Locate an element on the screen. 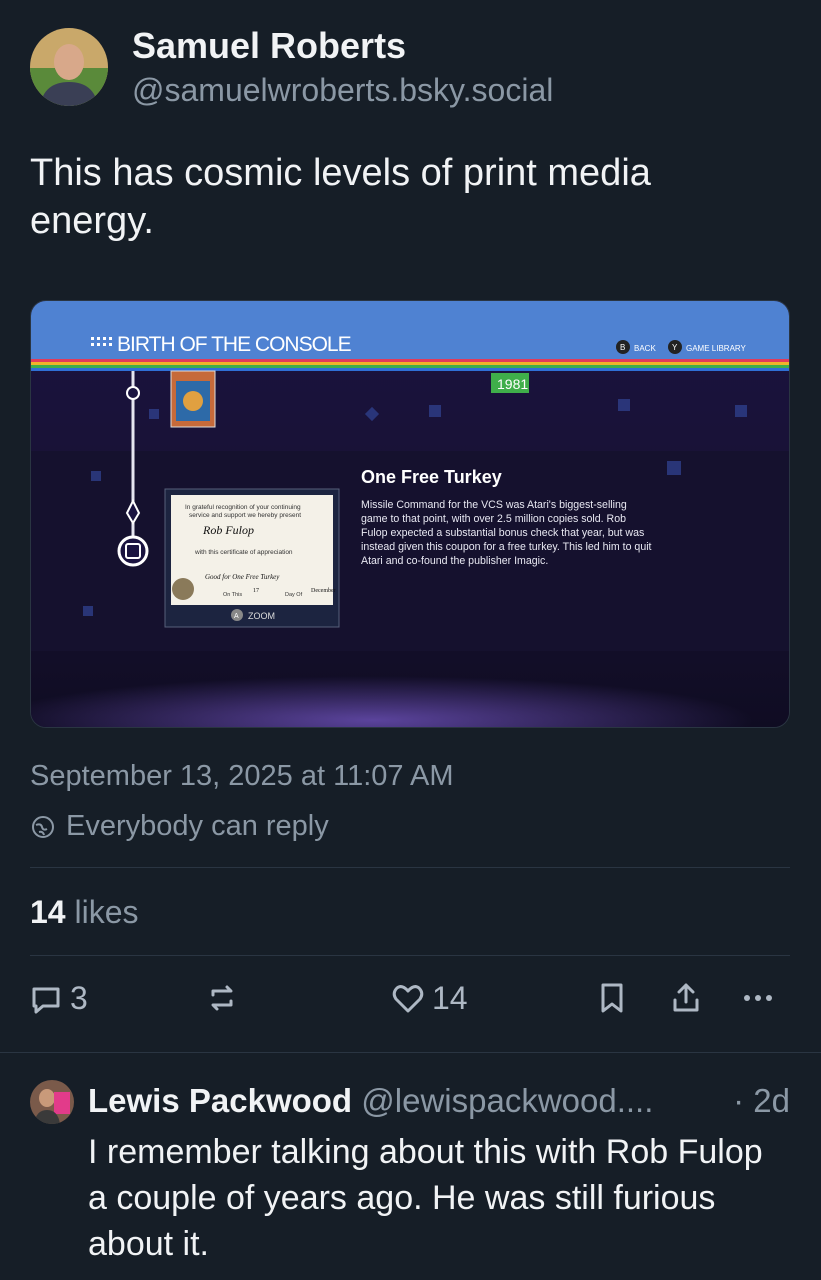 Image resolution: width=821 pixels, height=1280 pixels. cert-month: December is located at coordinates (323, 591).